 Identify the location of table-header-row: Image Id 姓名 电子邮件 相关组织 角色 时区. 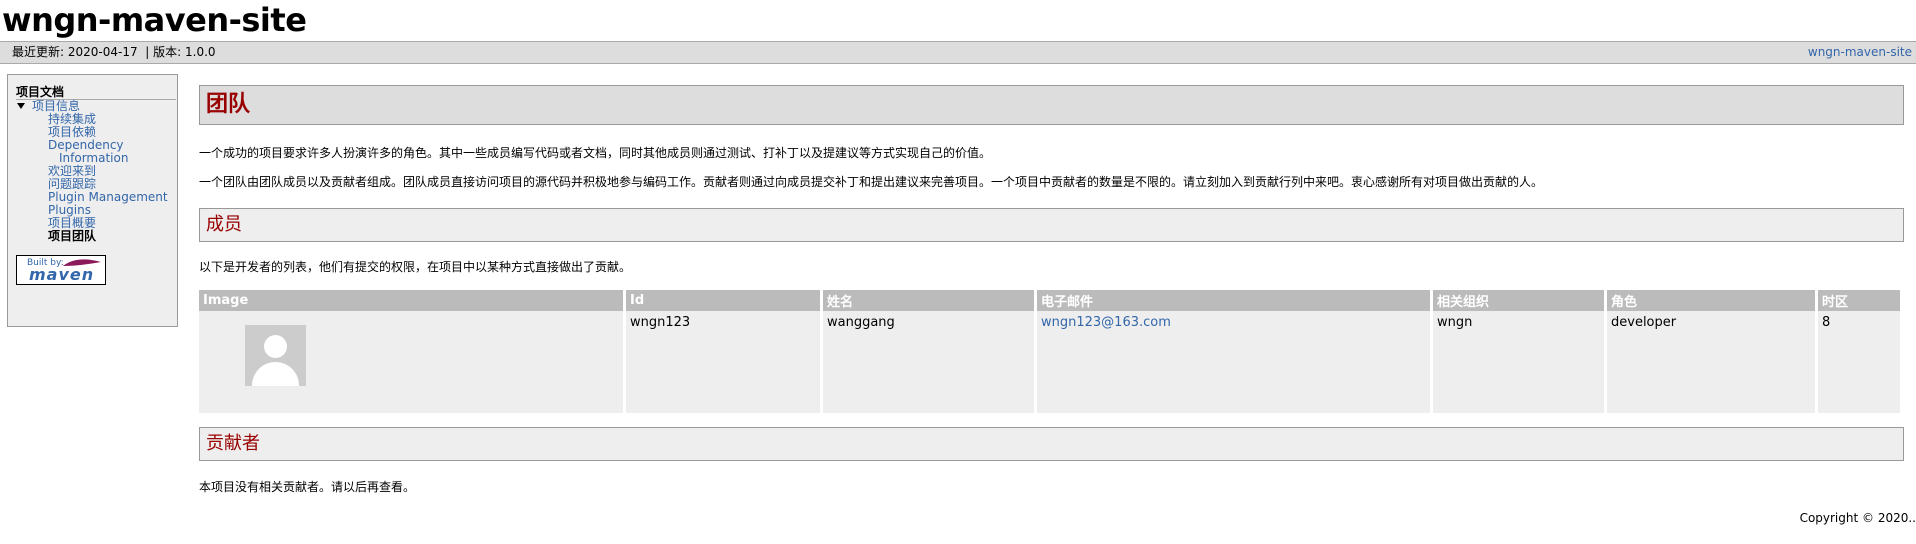
(1049, 300).